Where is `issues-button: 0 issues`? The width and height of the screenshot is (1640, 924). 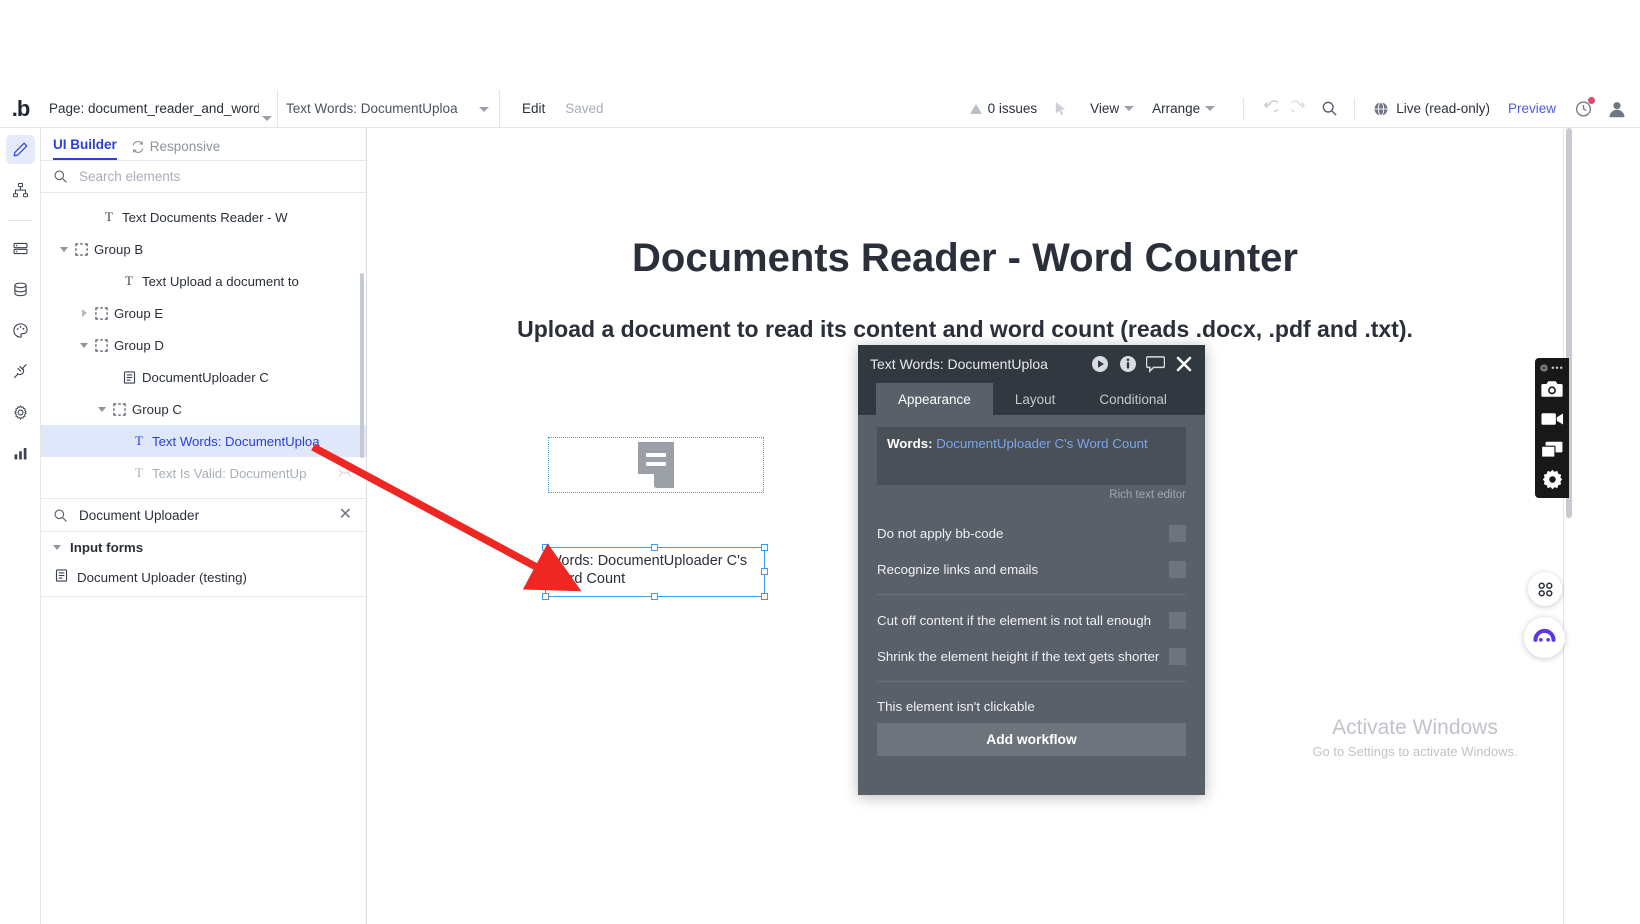
issues-button: 0 issues is located at coordinates (1003, 108).